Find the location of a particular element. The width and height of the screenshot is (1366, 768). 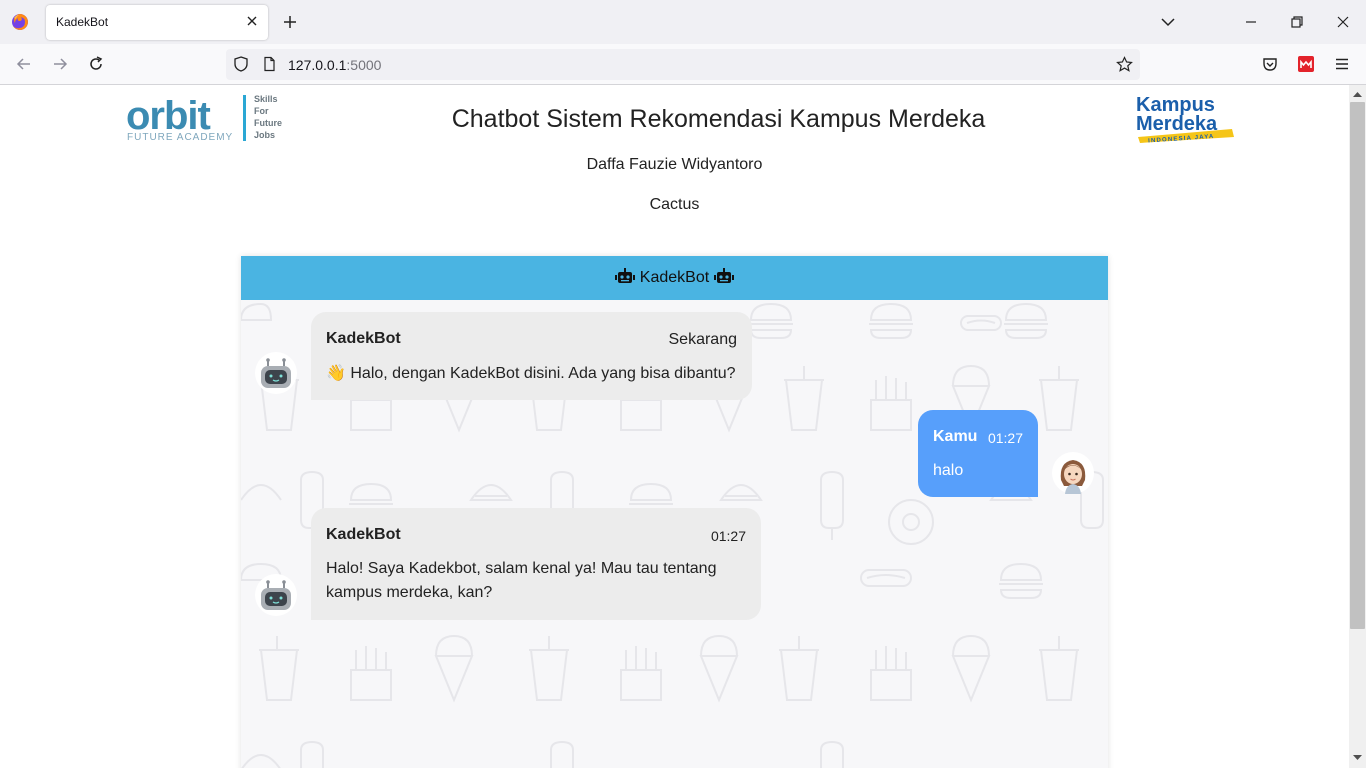

plus-icon is located at coordinates (290, 22).